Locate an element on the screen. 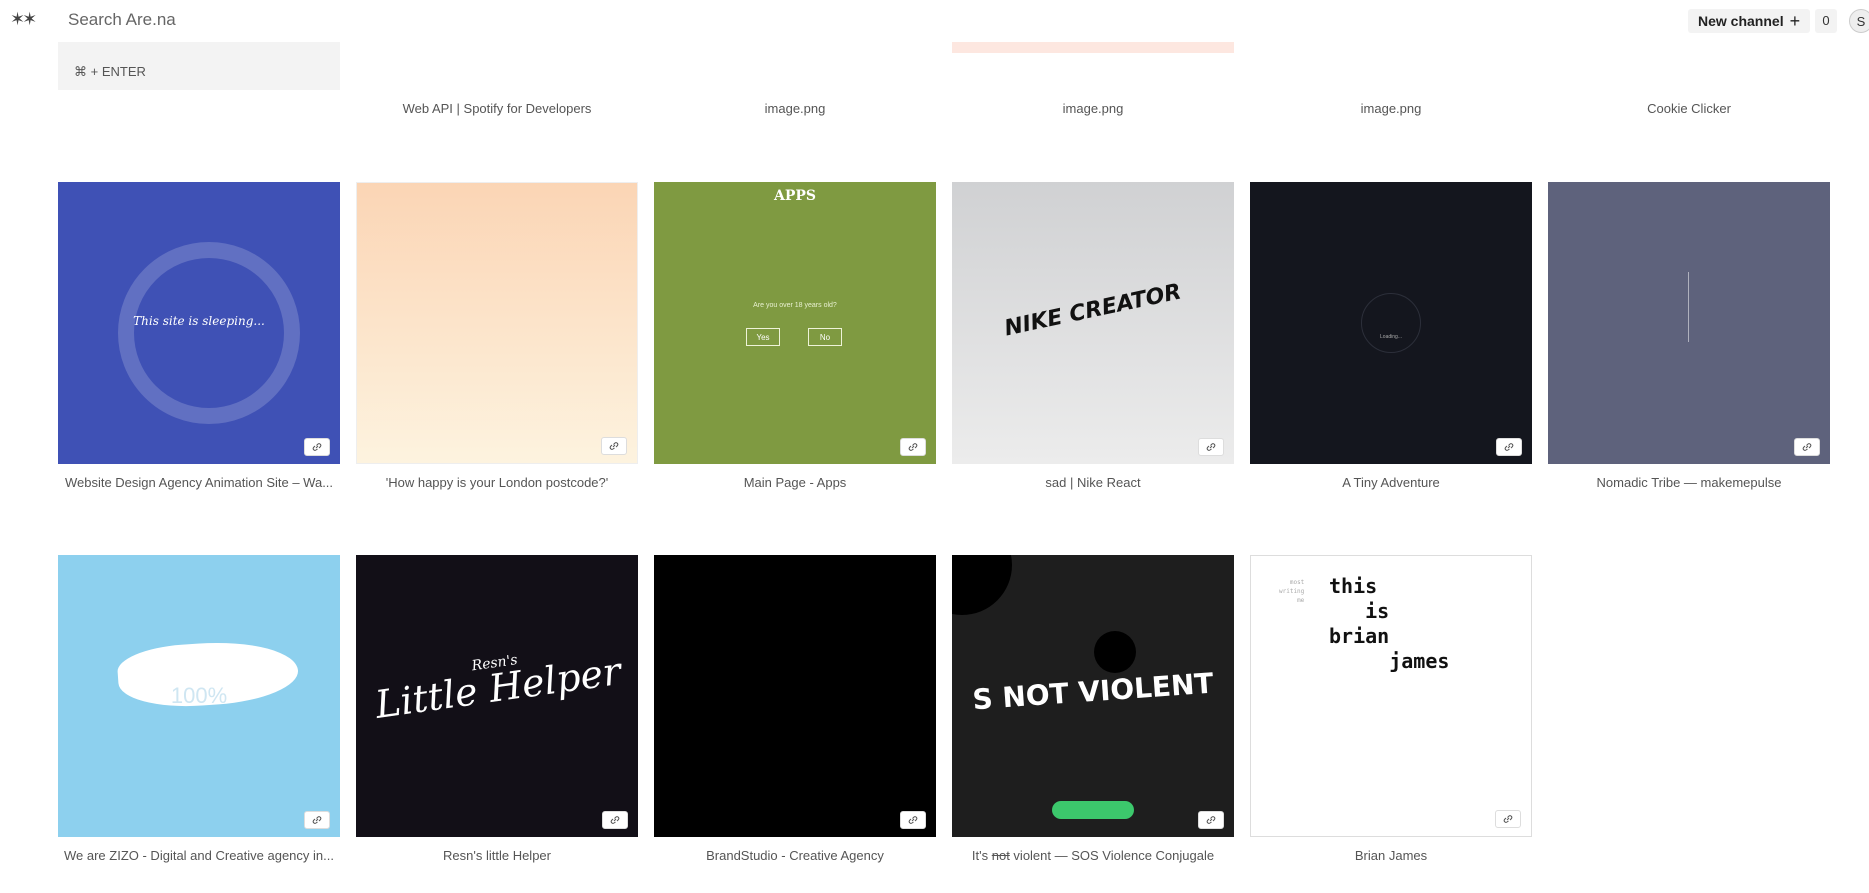  search-input is located at coordinates (368, 20).